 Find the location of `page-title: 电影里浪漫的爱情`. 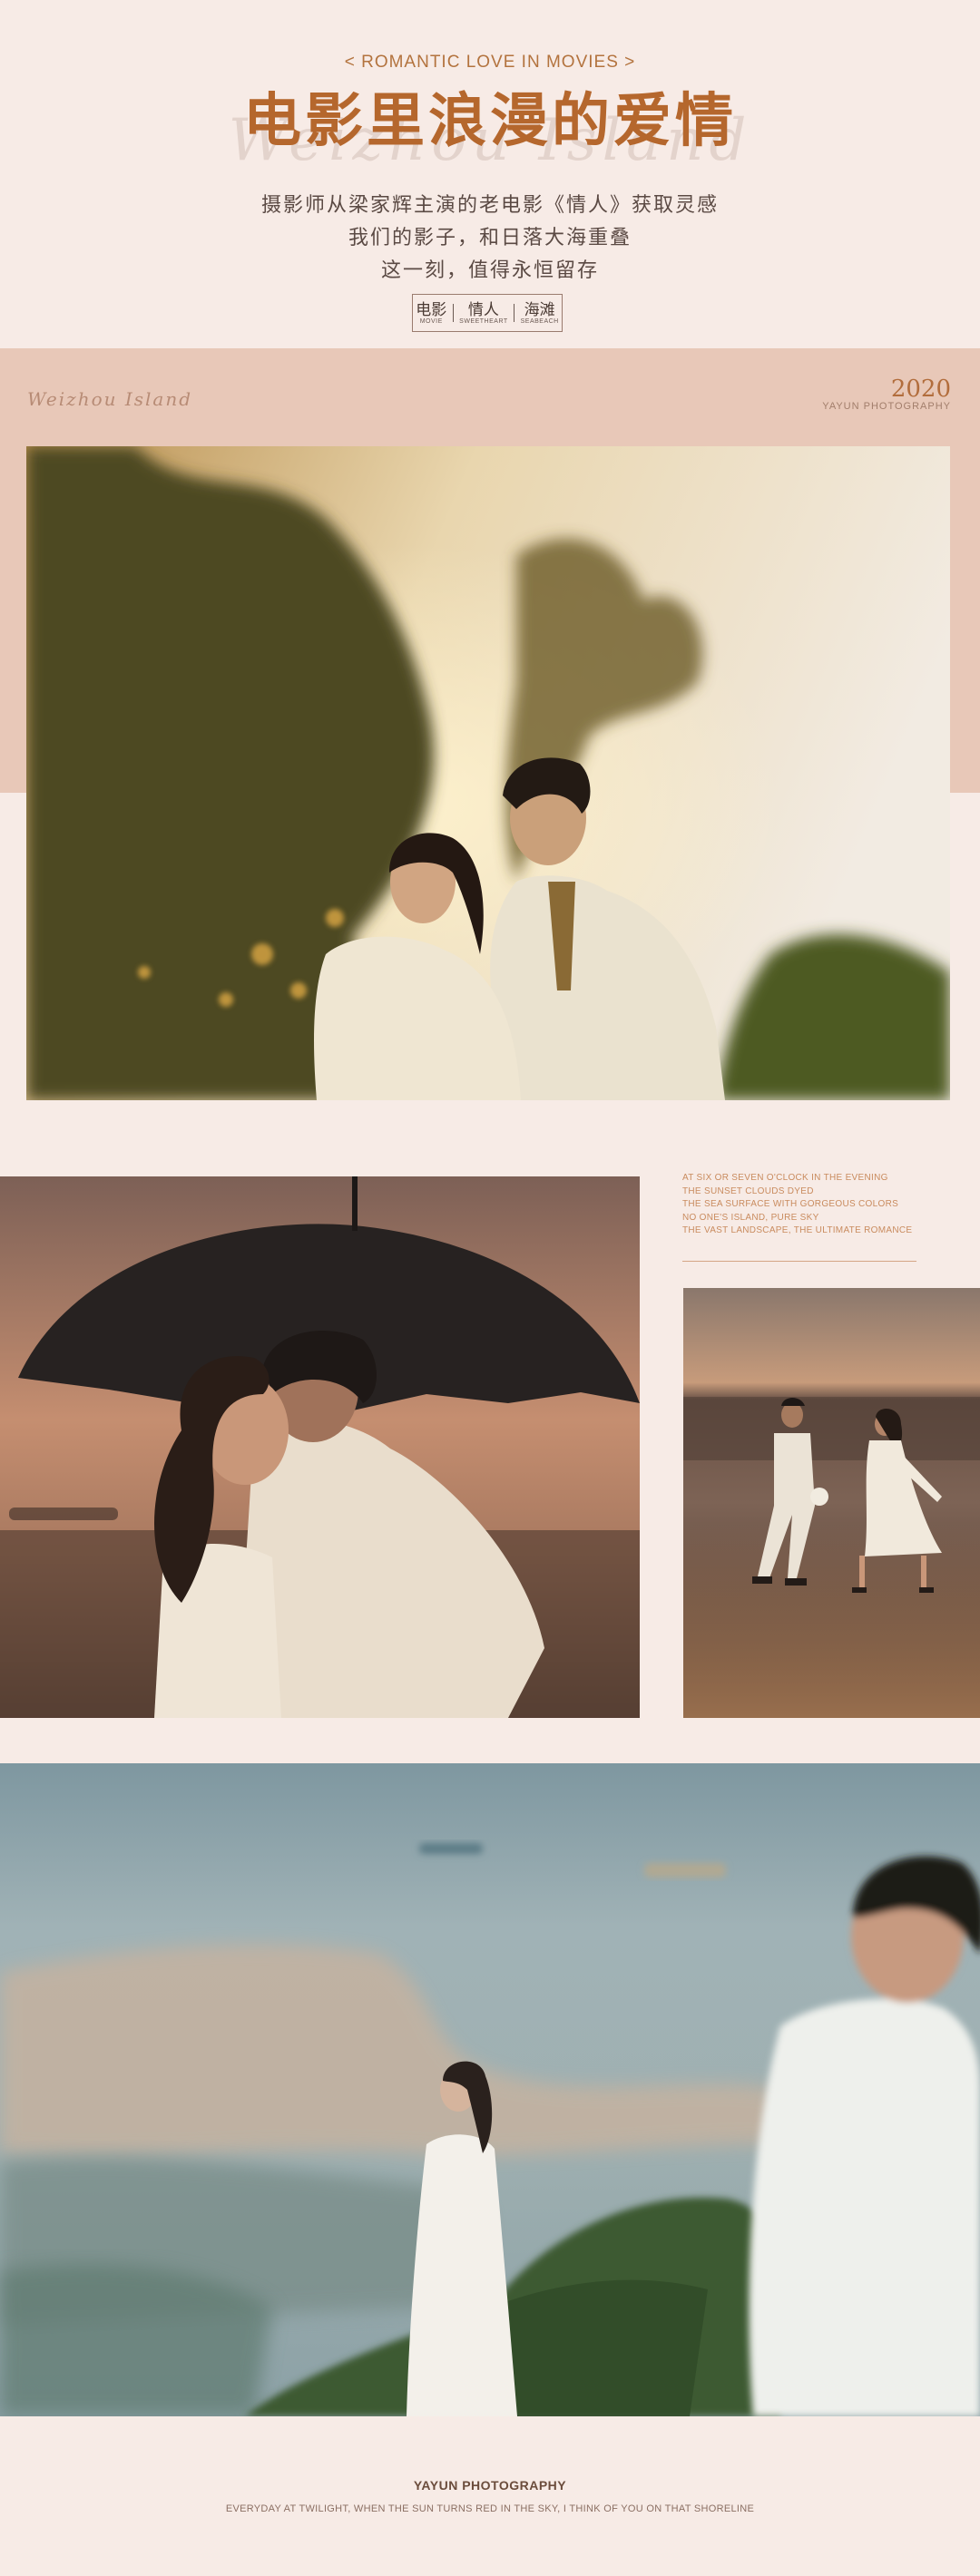

page-title: 电影里浪漫的爱情 is located at coordinates (490, 121).